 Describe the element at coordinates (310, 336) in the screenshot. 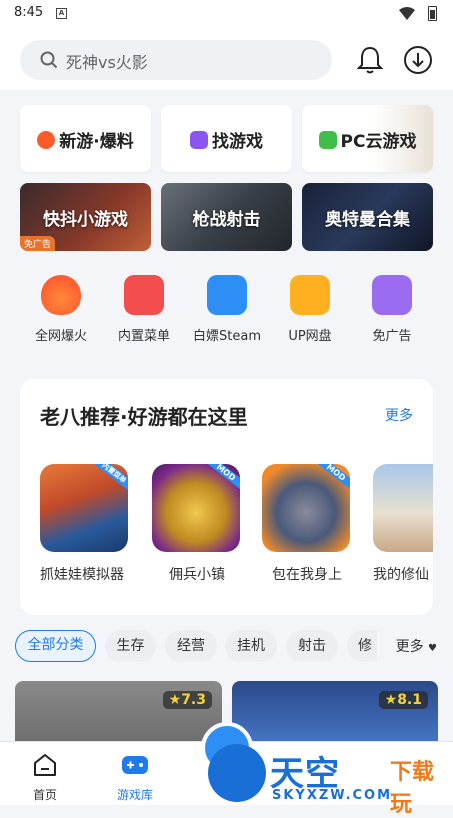

I see `feature-label: UP网盘` at that location.